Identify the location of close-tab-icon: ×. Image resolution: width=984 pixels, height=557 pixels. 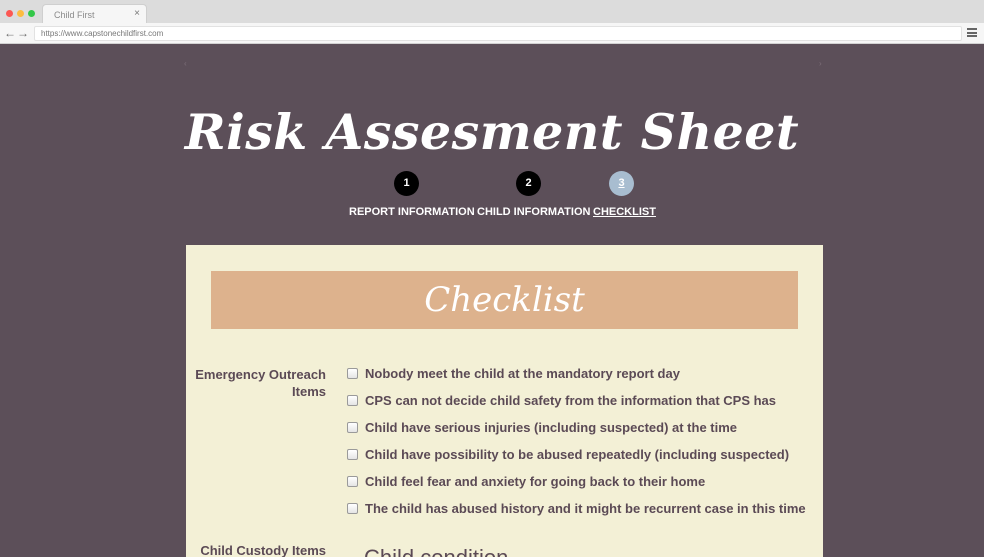
(137, 13).